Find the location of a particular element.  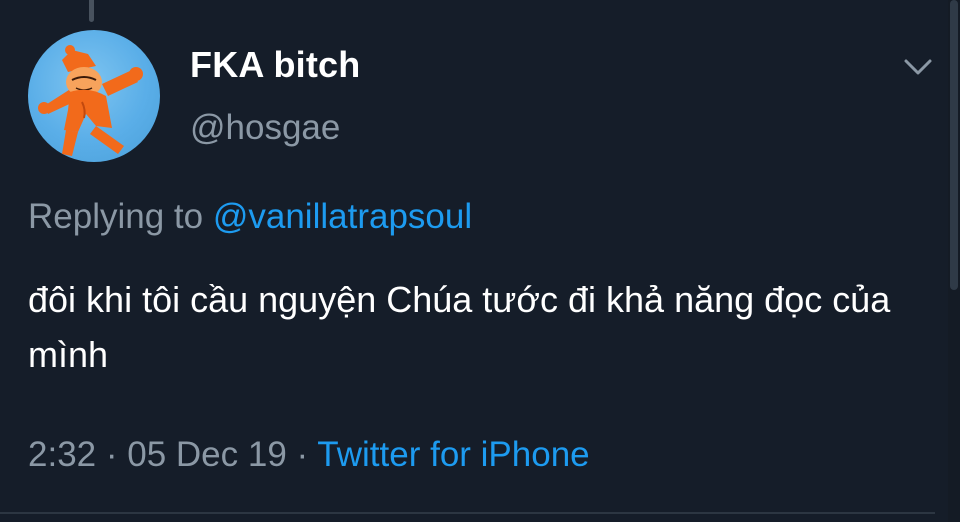

scrollbar-thumb is located at coordinates (954, 145).